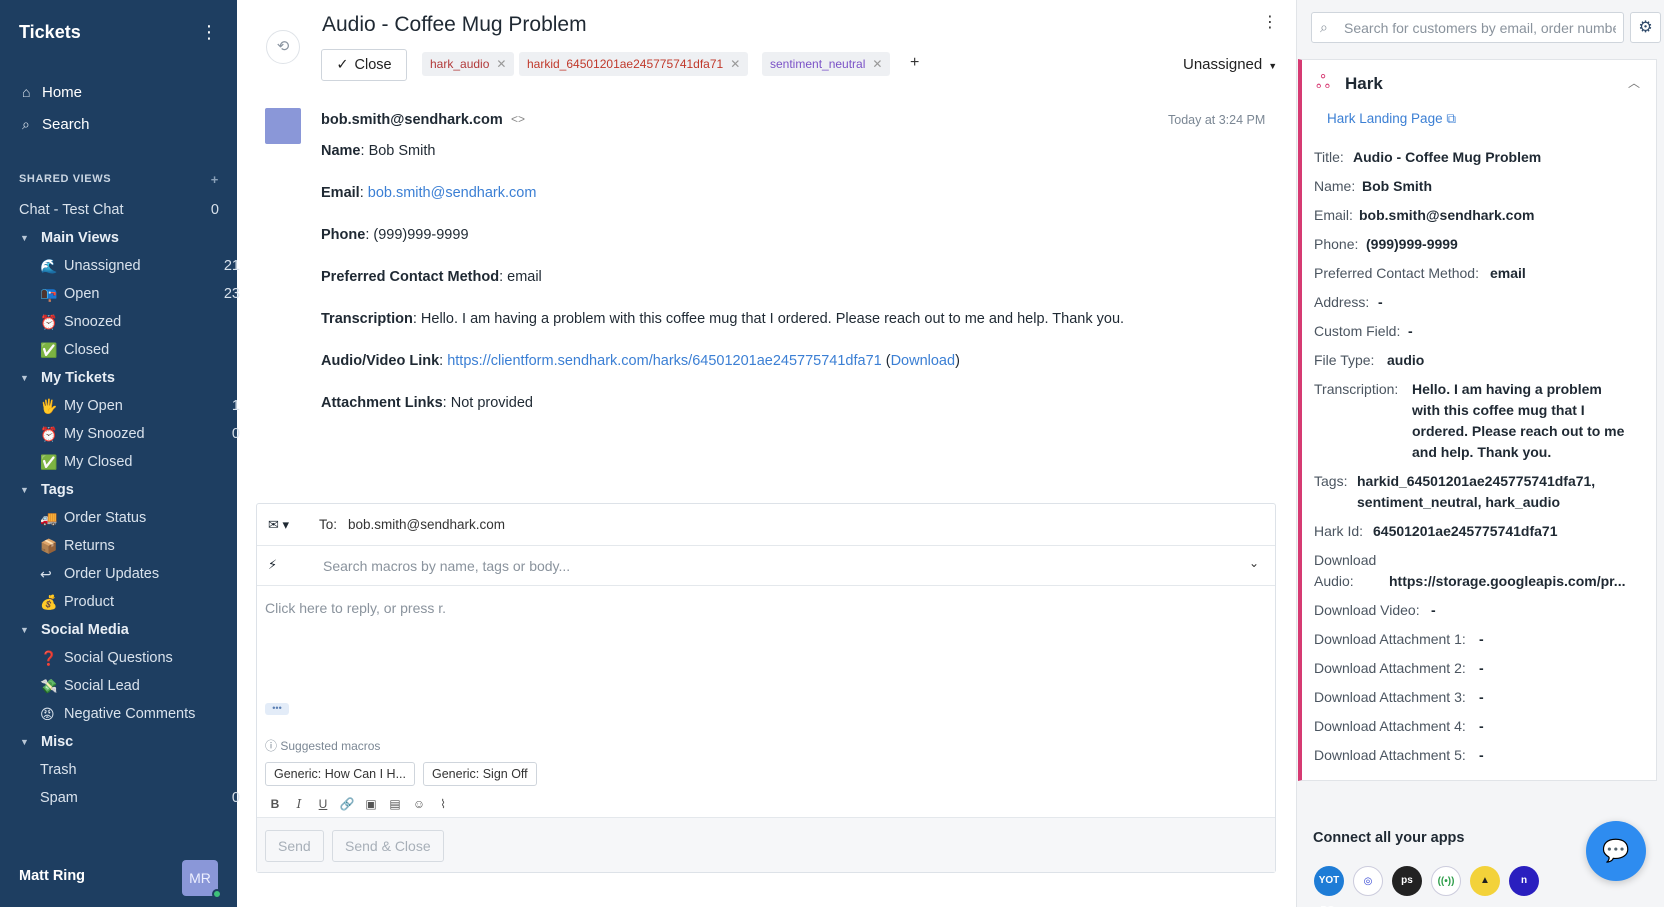 The image size is (1664, 907). Describe the element at coordinates (140, 518) in the screenshot. I see `sidebar-item-order-status: 🚚 Order Status` at that location.